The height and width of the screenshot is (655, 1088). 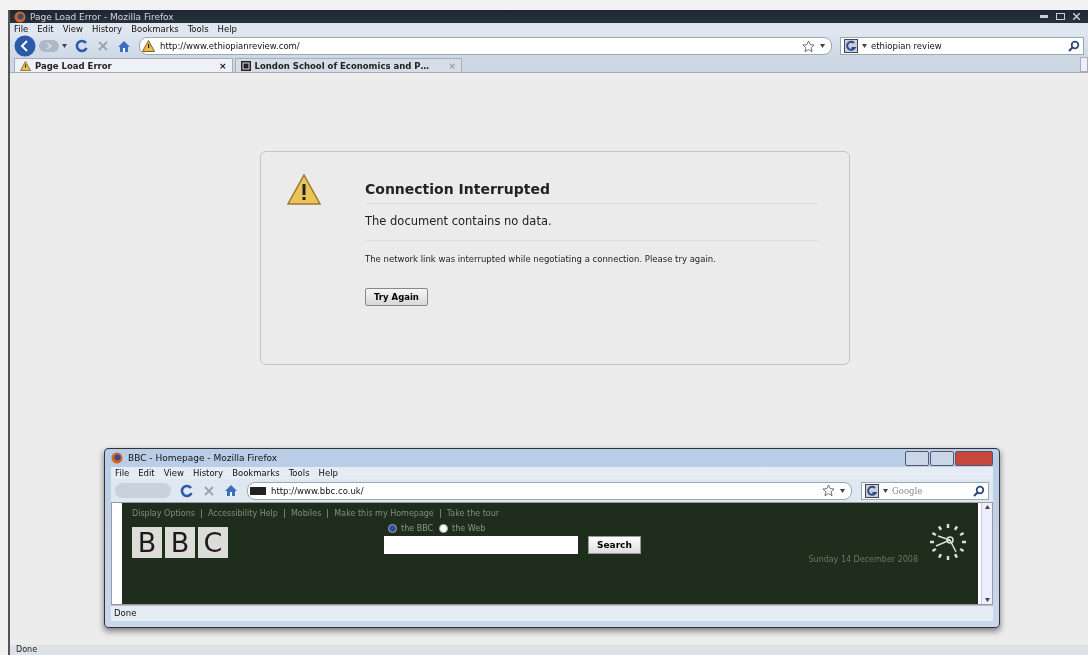 What do you see at coordinates (986, 553) in the screenshot?
I see `scrollbar` at bounding box center [986, 553].